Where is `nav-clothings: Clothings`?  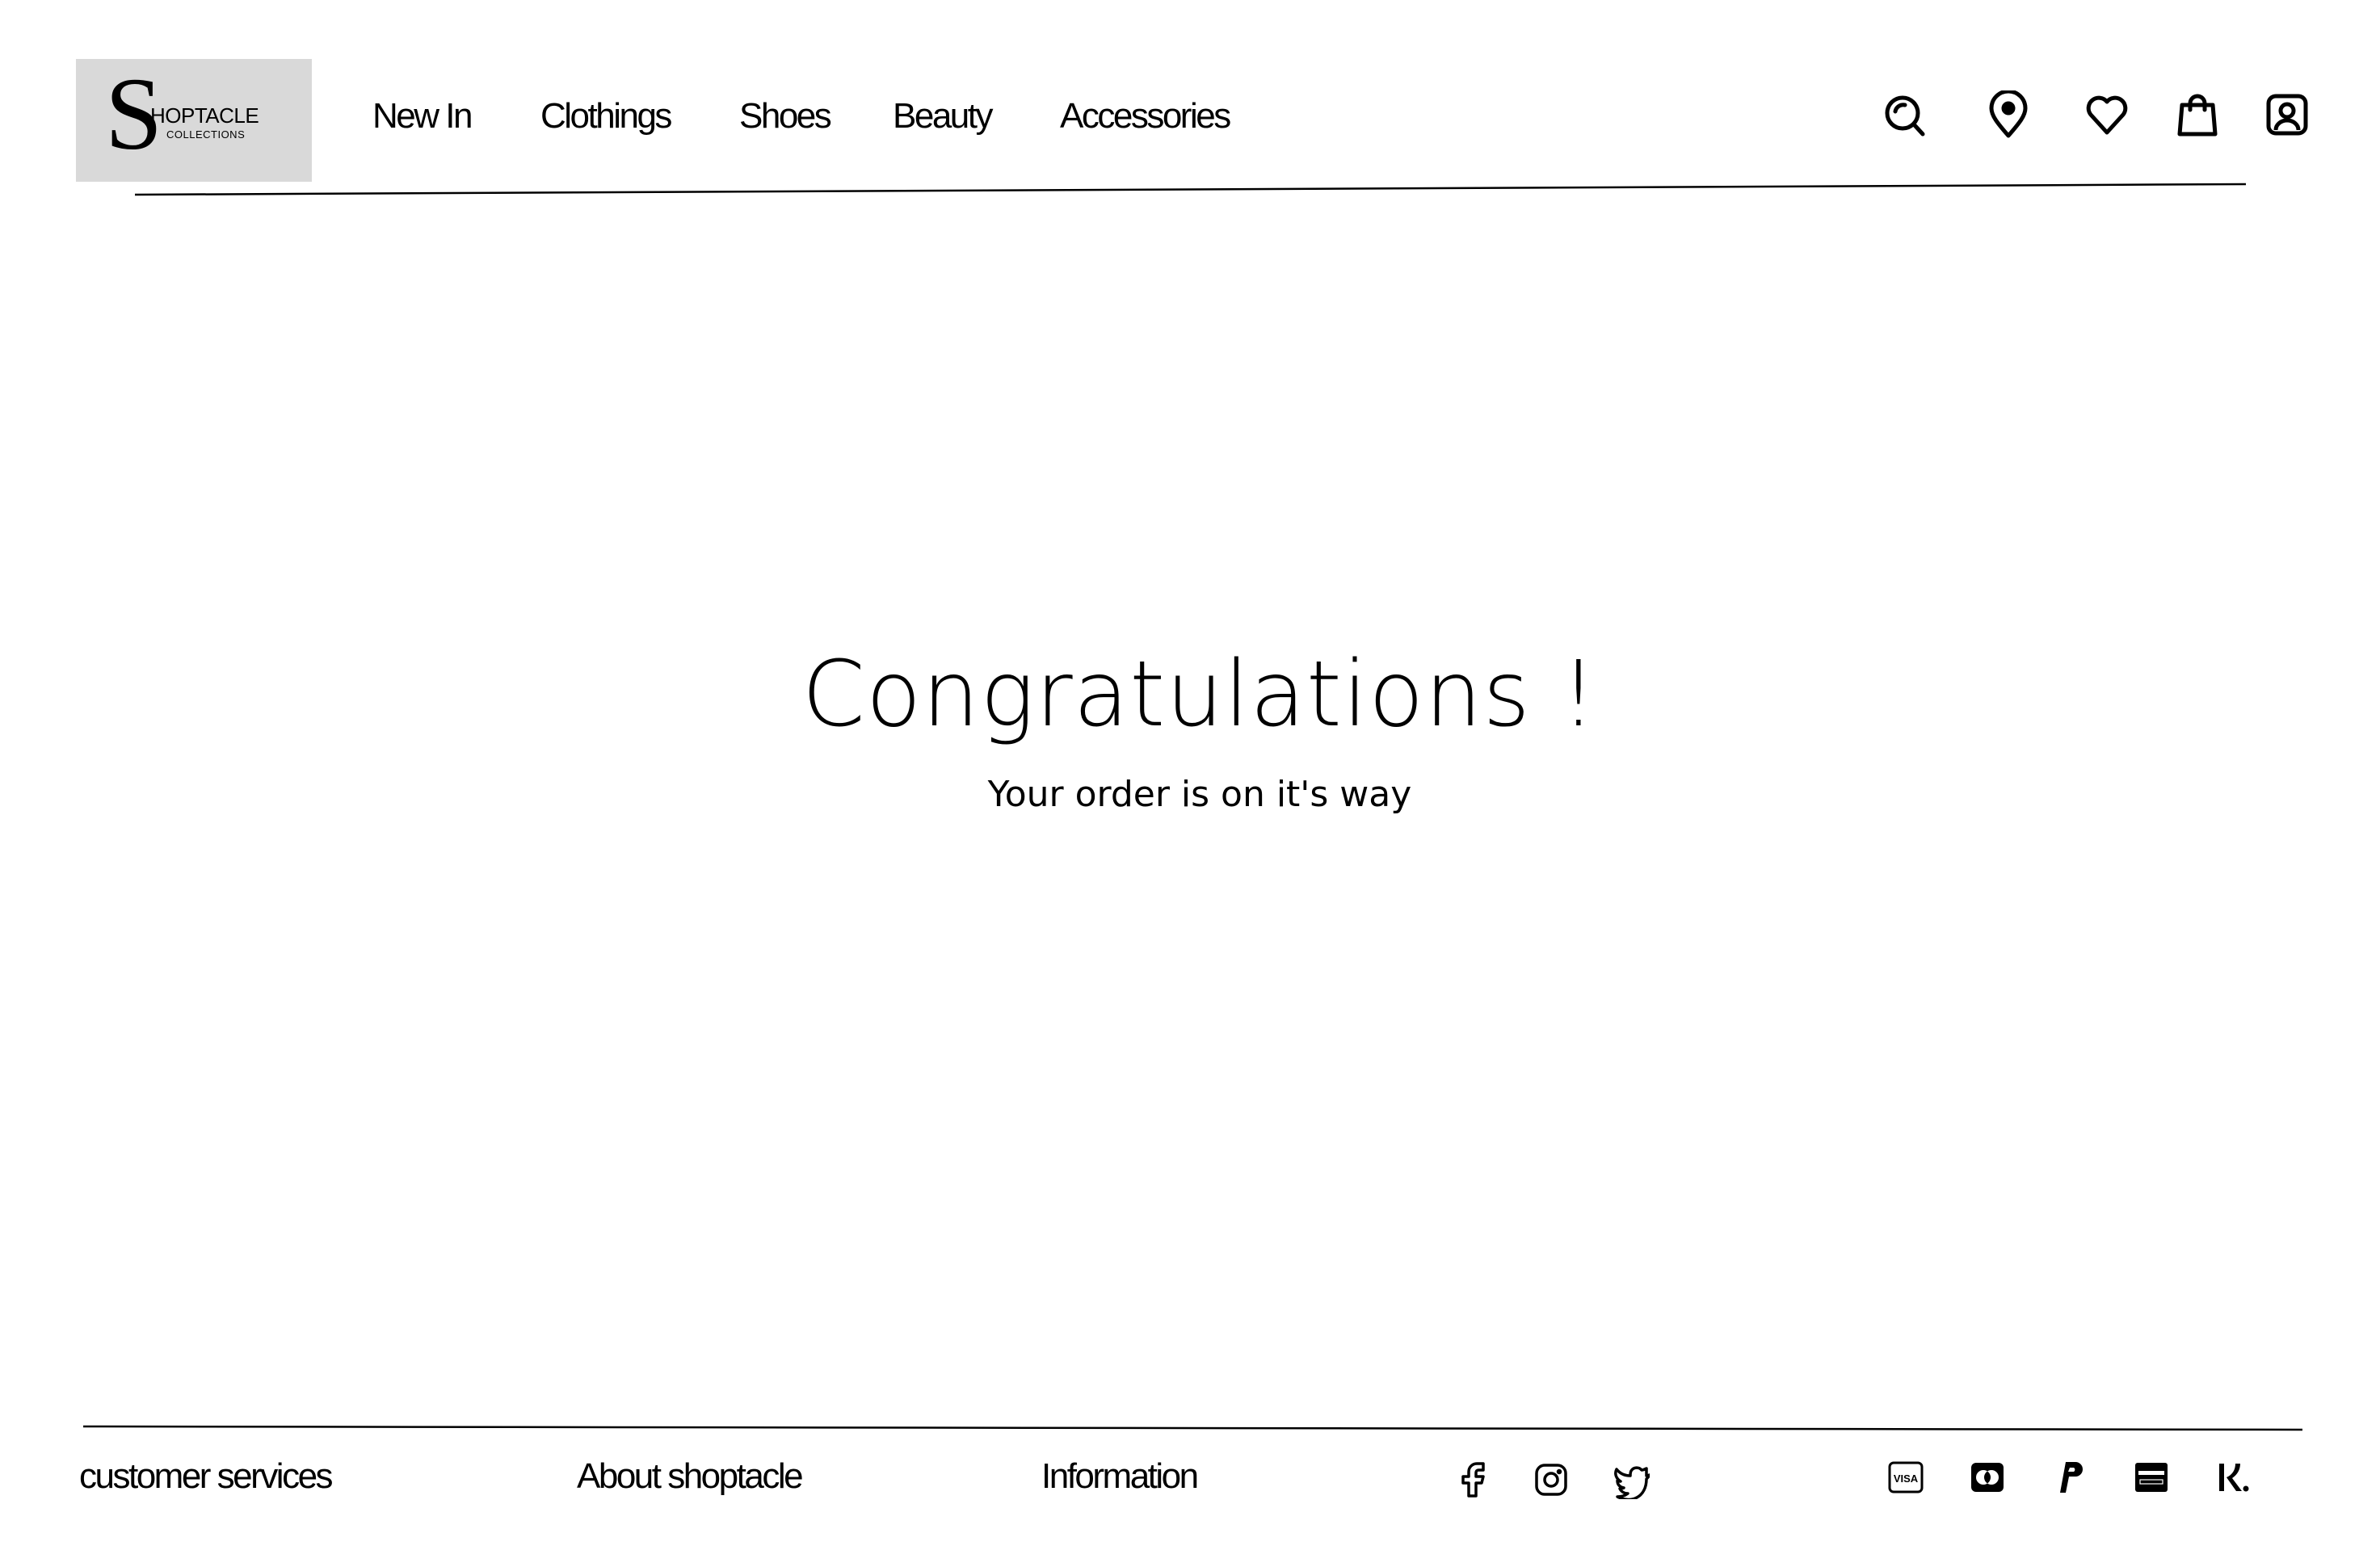 nav-clothings: Clothings is located at coordinates (606, 117).